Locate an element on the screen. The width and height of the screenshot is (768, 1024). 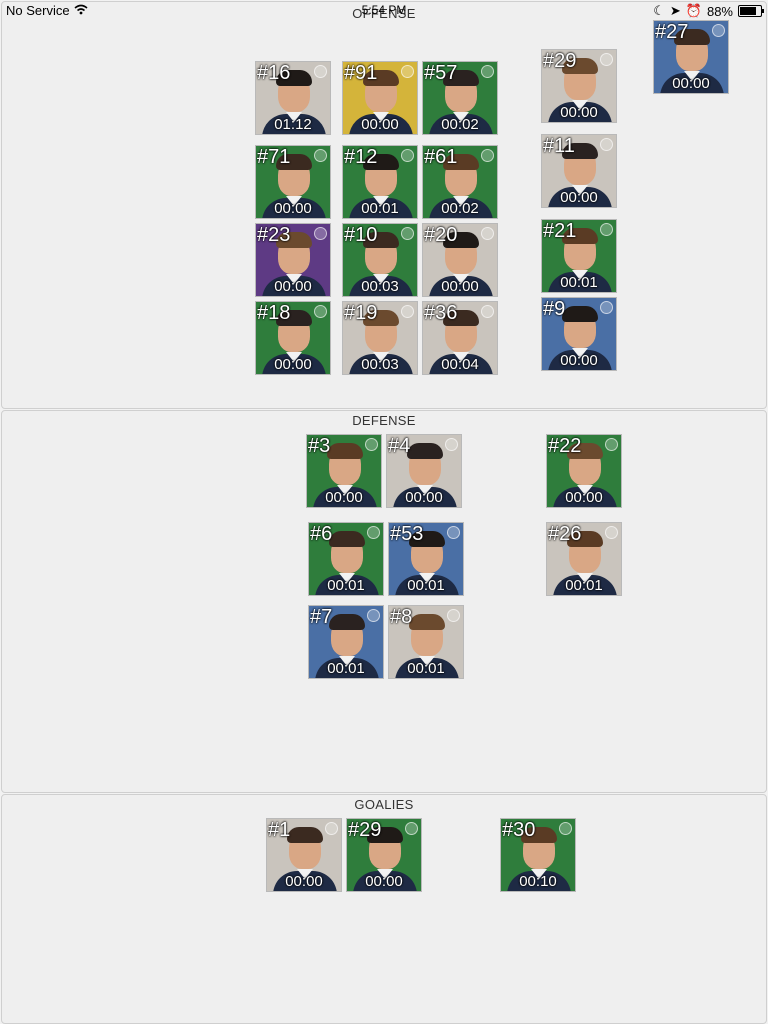
ice-time: 00:03 is located at coordinates (380, 286).